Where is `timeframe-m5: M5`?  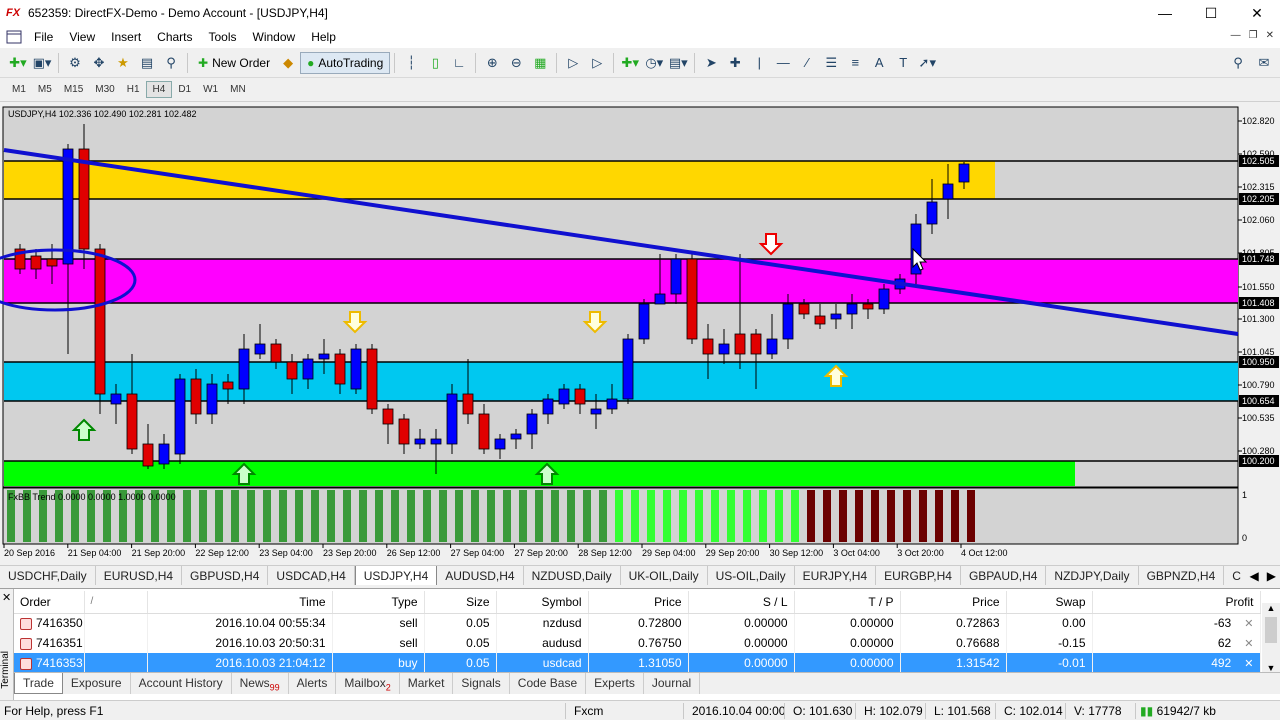
timeframe-m5: M5 is located at coordinates (45, 89).